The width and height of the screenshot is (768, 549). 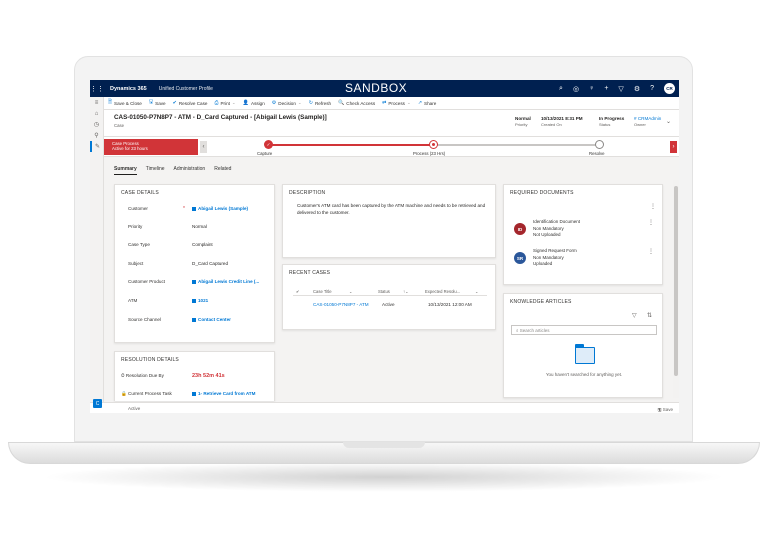 What do you see at coordinates (652, 88) in the screenshot?
I see `help-icon: ?` at bounding box center [652, 88].